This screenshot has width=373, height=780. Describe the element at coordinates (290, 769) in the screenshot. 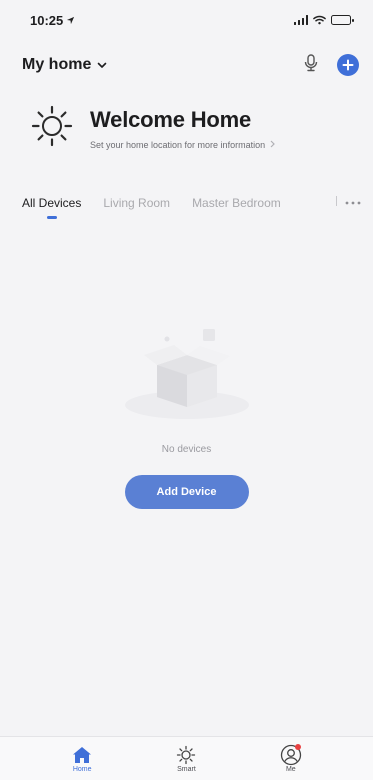

I see `tabbar-label: Me` at that location.